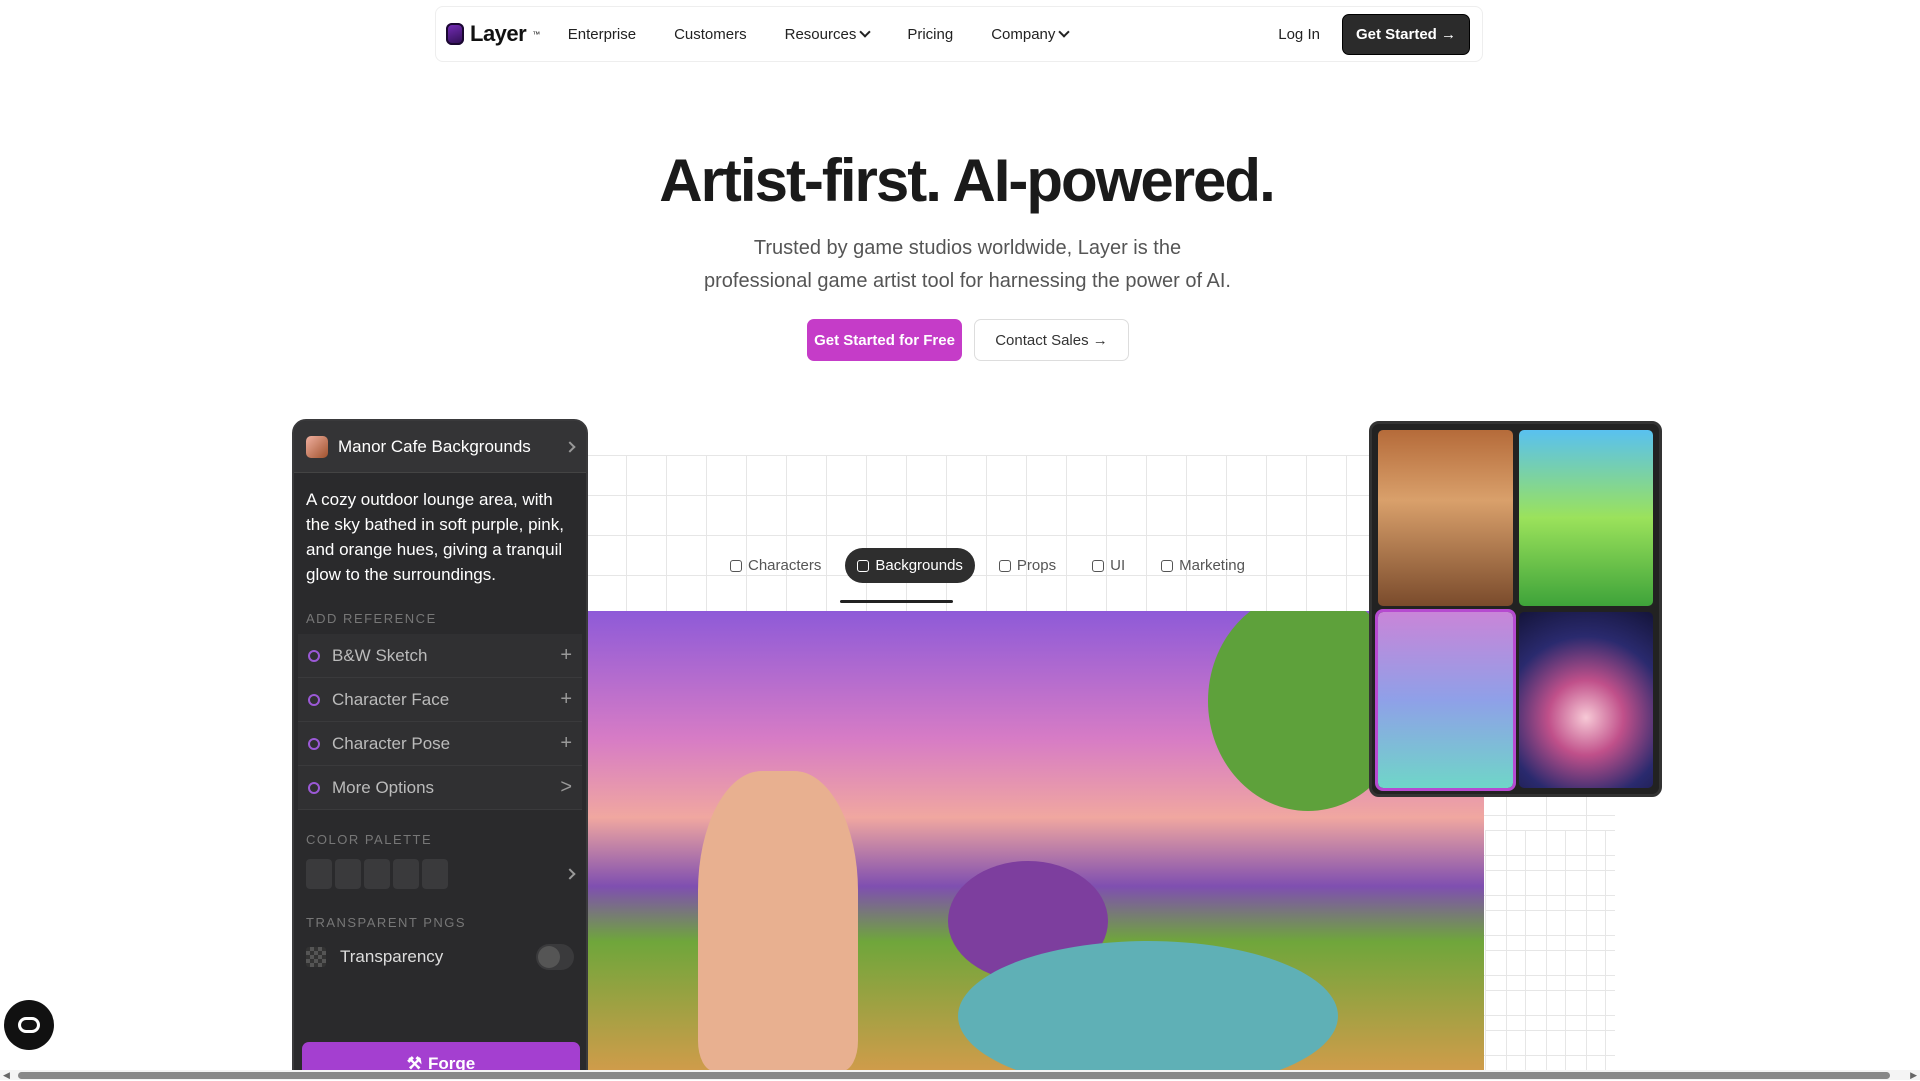 The height and width of the screenshot is (1081, 1920). I want to click on grid-icon, so click(1098, 565).